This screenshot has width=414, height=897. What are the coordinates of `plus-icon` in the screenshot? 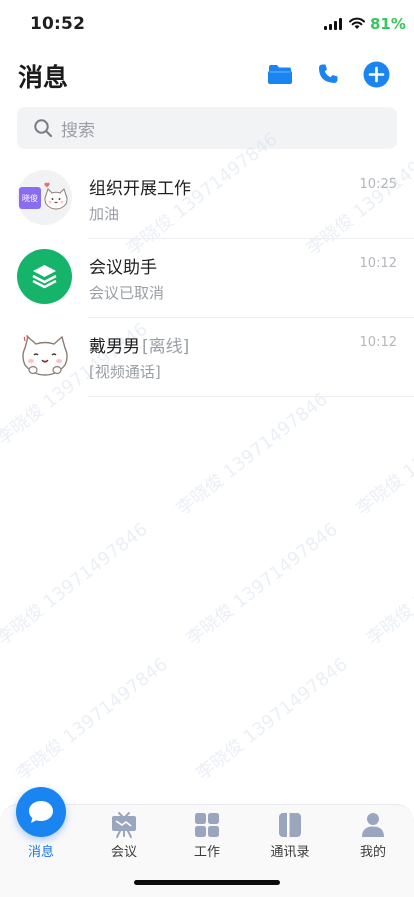 It's located at (376, 74).